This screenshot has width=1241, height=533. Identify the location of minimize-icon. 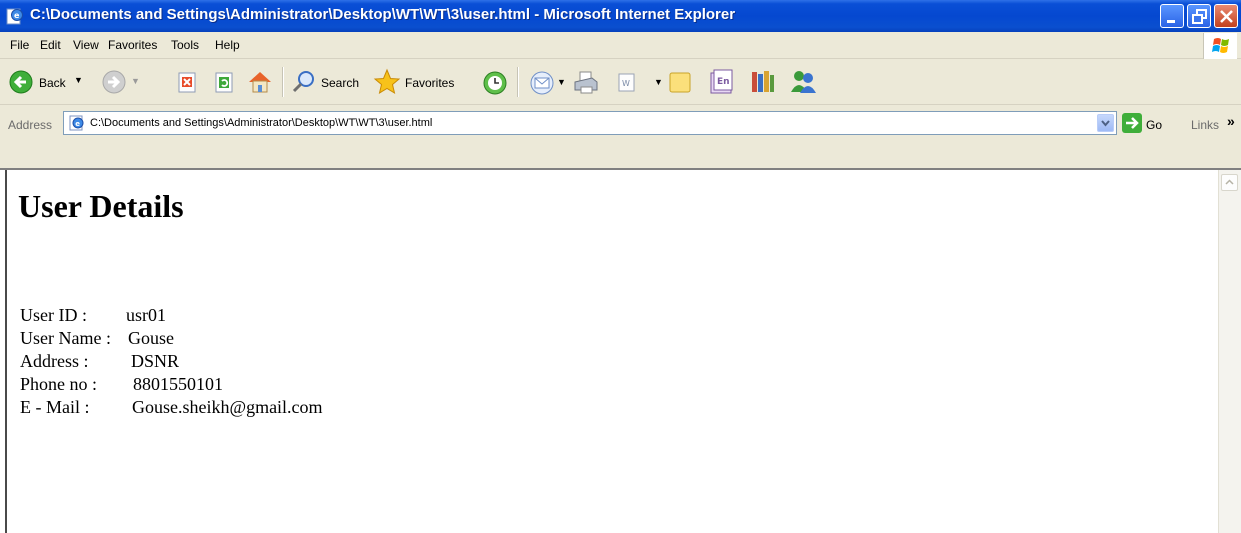
(1171, 21).